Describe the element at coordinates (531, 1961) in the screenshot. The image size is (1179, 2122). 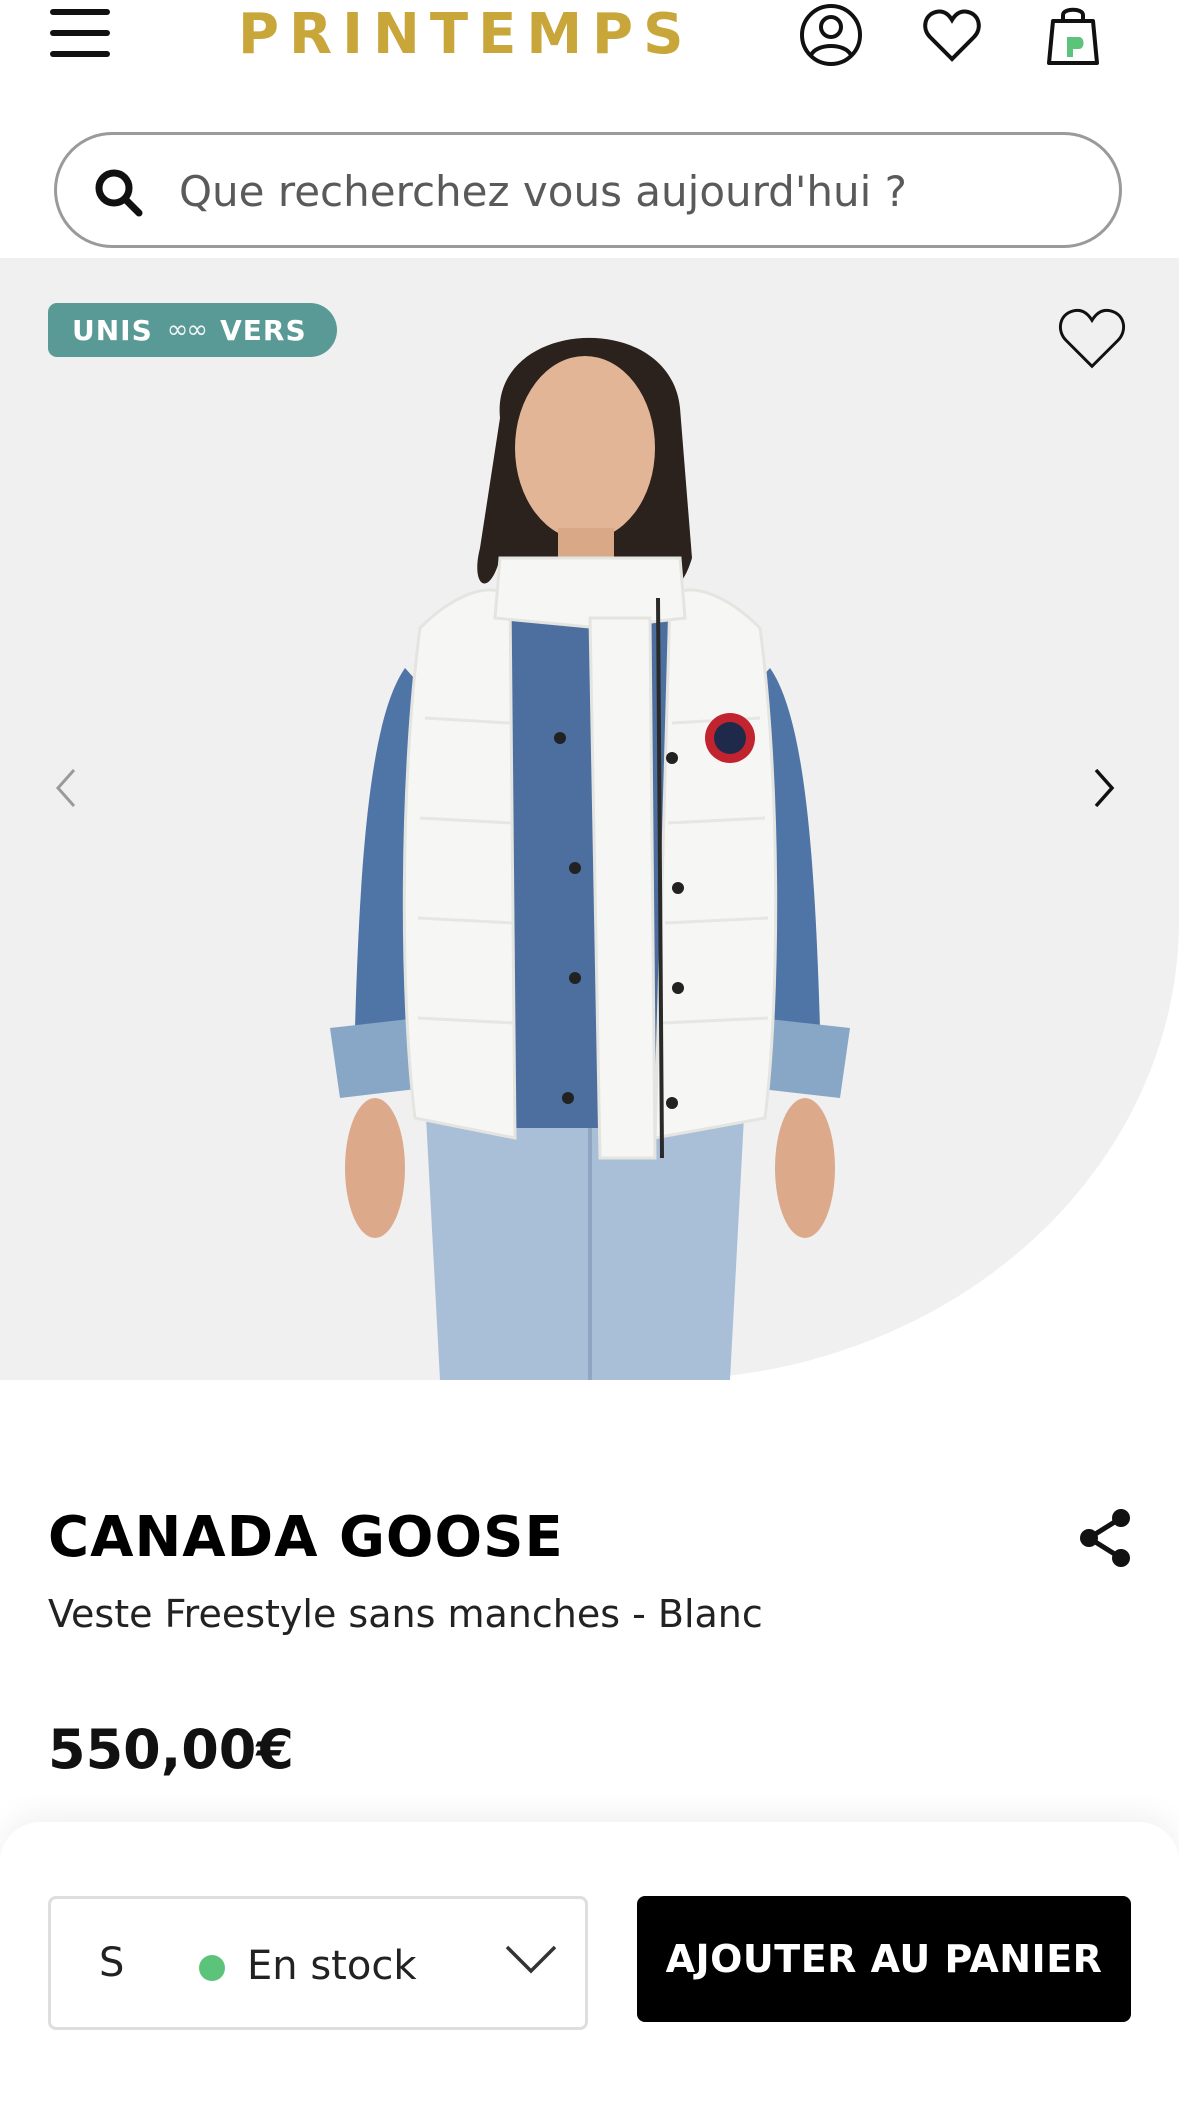
I see `chevron-down-icon` at that location.